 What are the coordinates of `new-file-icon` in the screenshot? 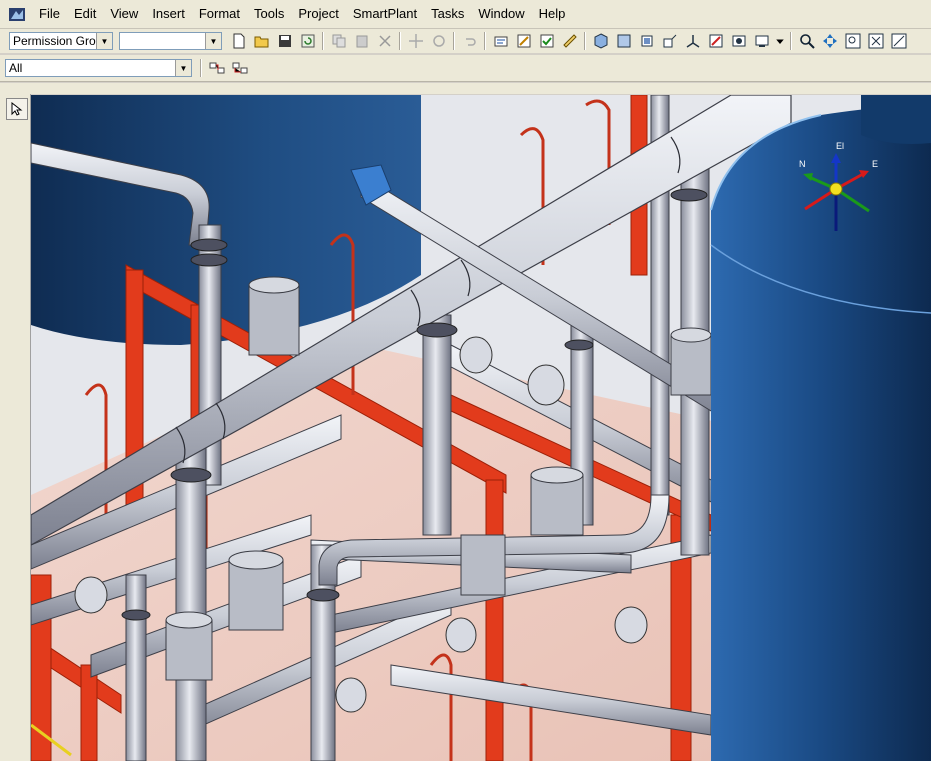 It's located at (238, 41).